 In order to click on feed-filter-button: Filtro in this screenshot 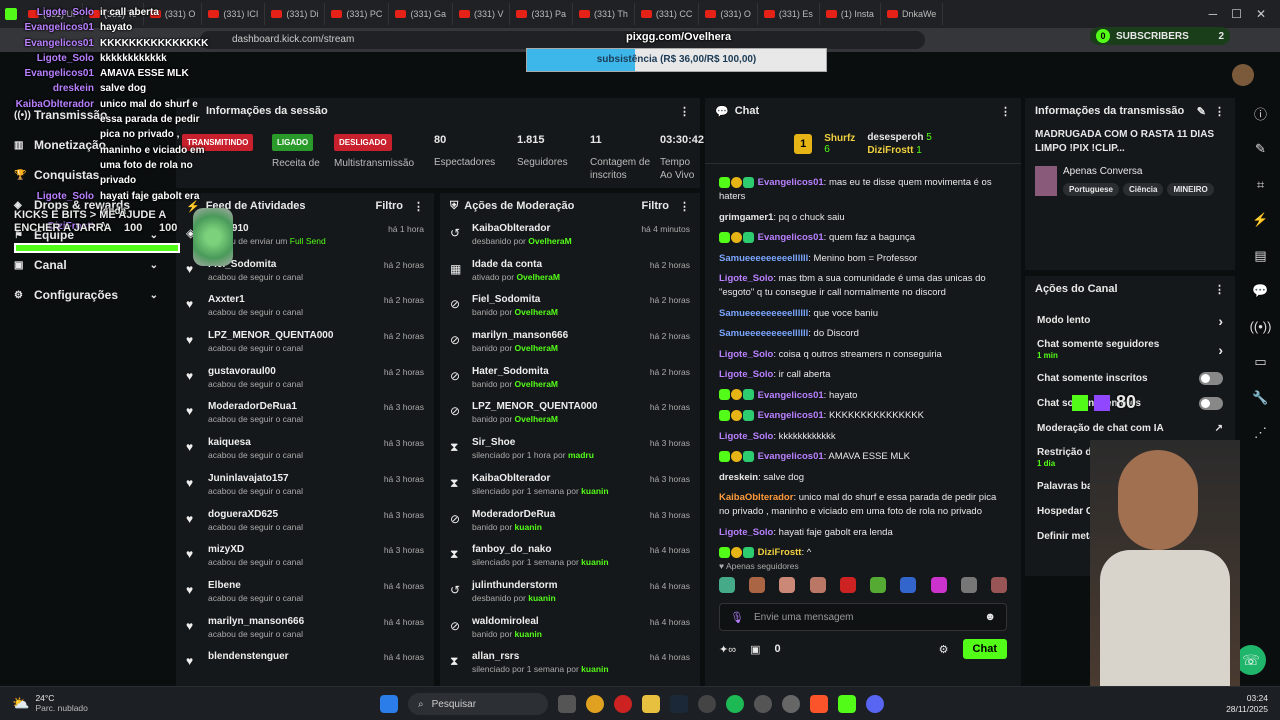, I will do `click(390, 206)`.